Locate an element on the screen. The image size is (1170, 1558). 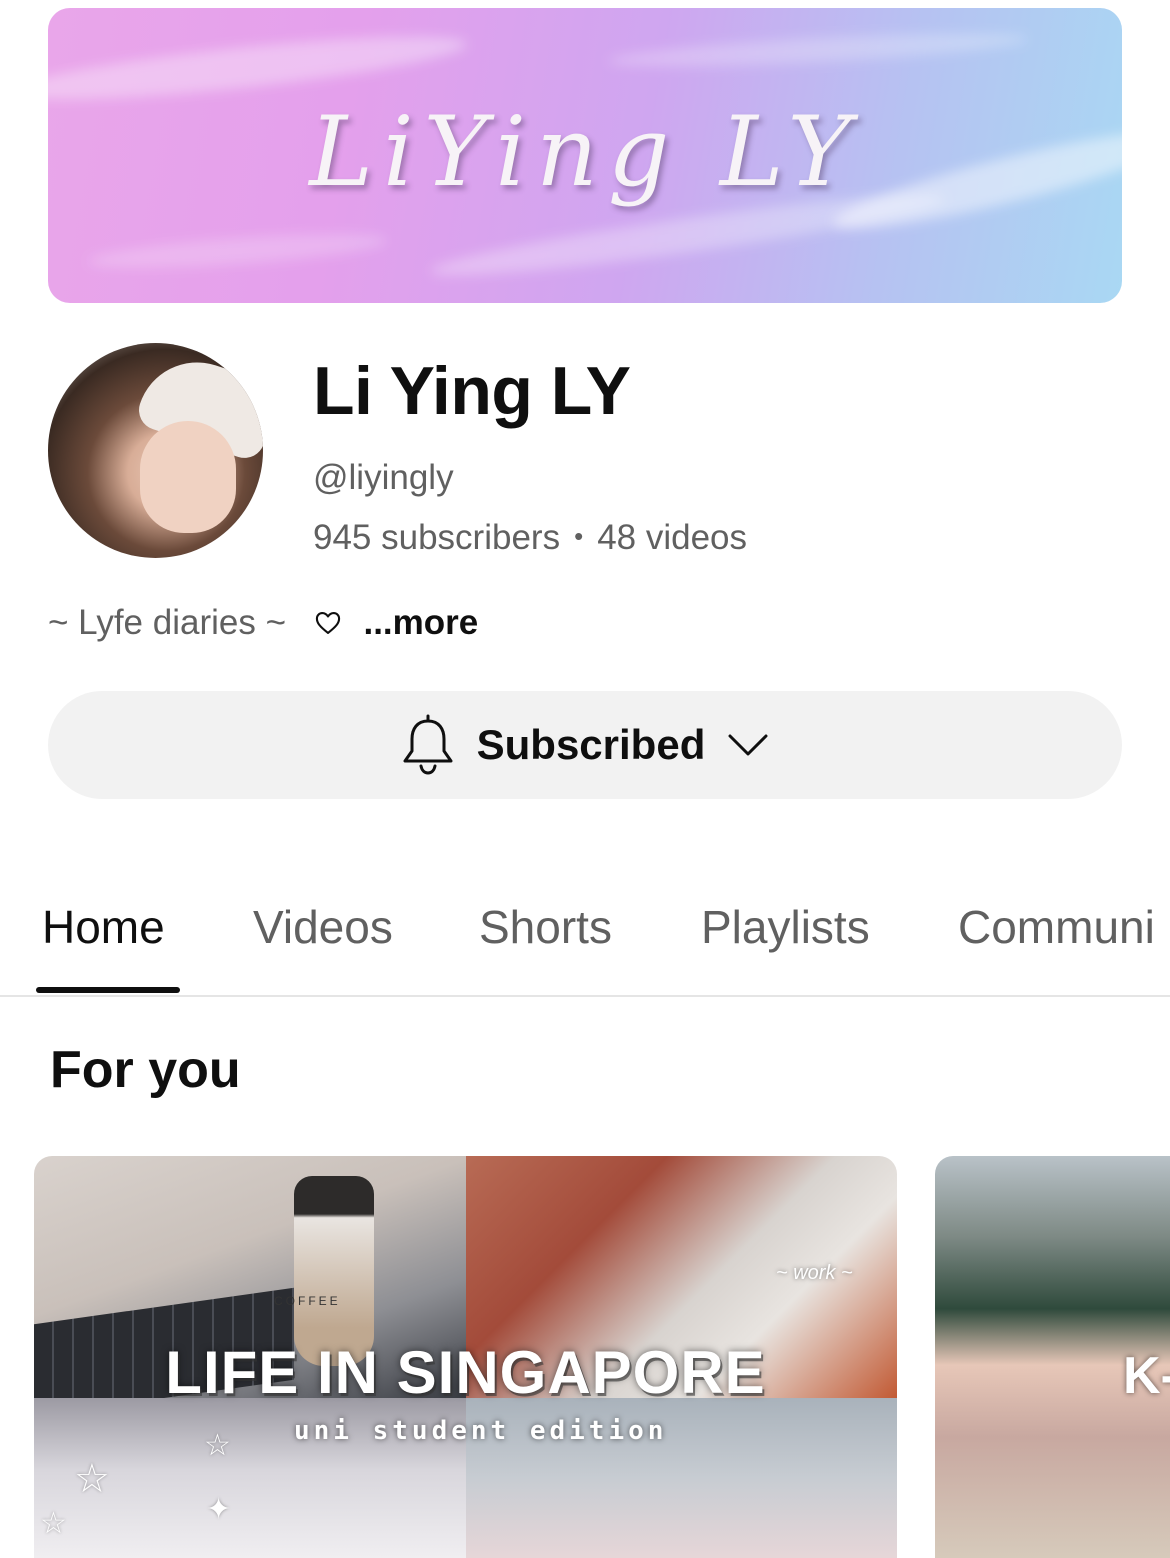
thumbnail-coffee-label: COFFEE is located at coordinates (307, 1301).